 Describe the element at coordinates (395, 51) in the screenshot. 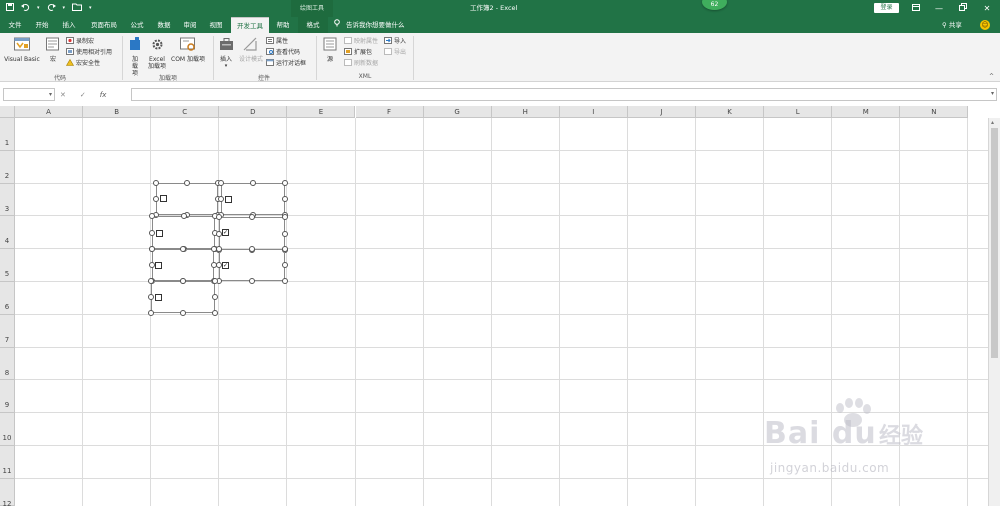

I see `export-button: 导出` at that location.